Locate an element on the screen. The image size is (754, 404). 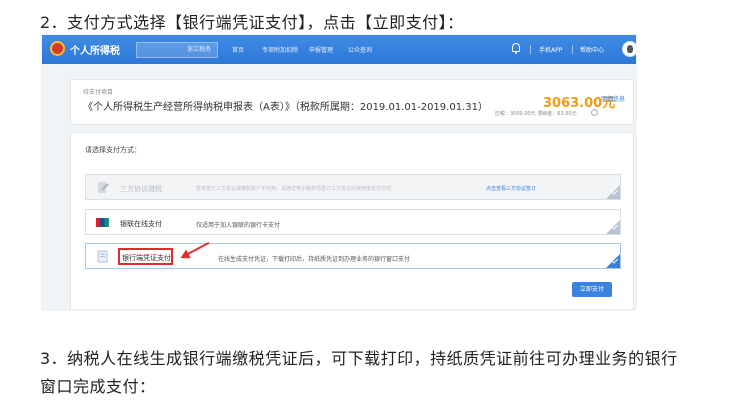
voucher-icon is located at coordinates (102, 256).